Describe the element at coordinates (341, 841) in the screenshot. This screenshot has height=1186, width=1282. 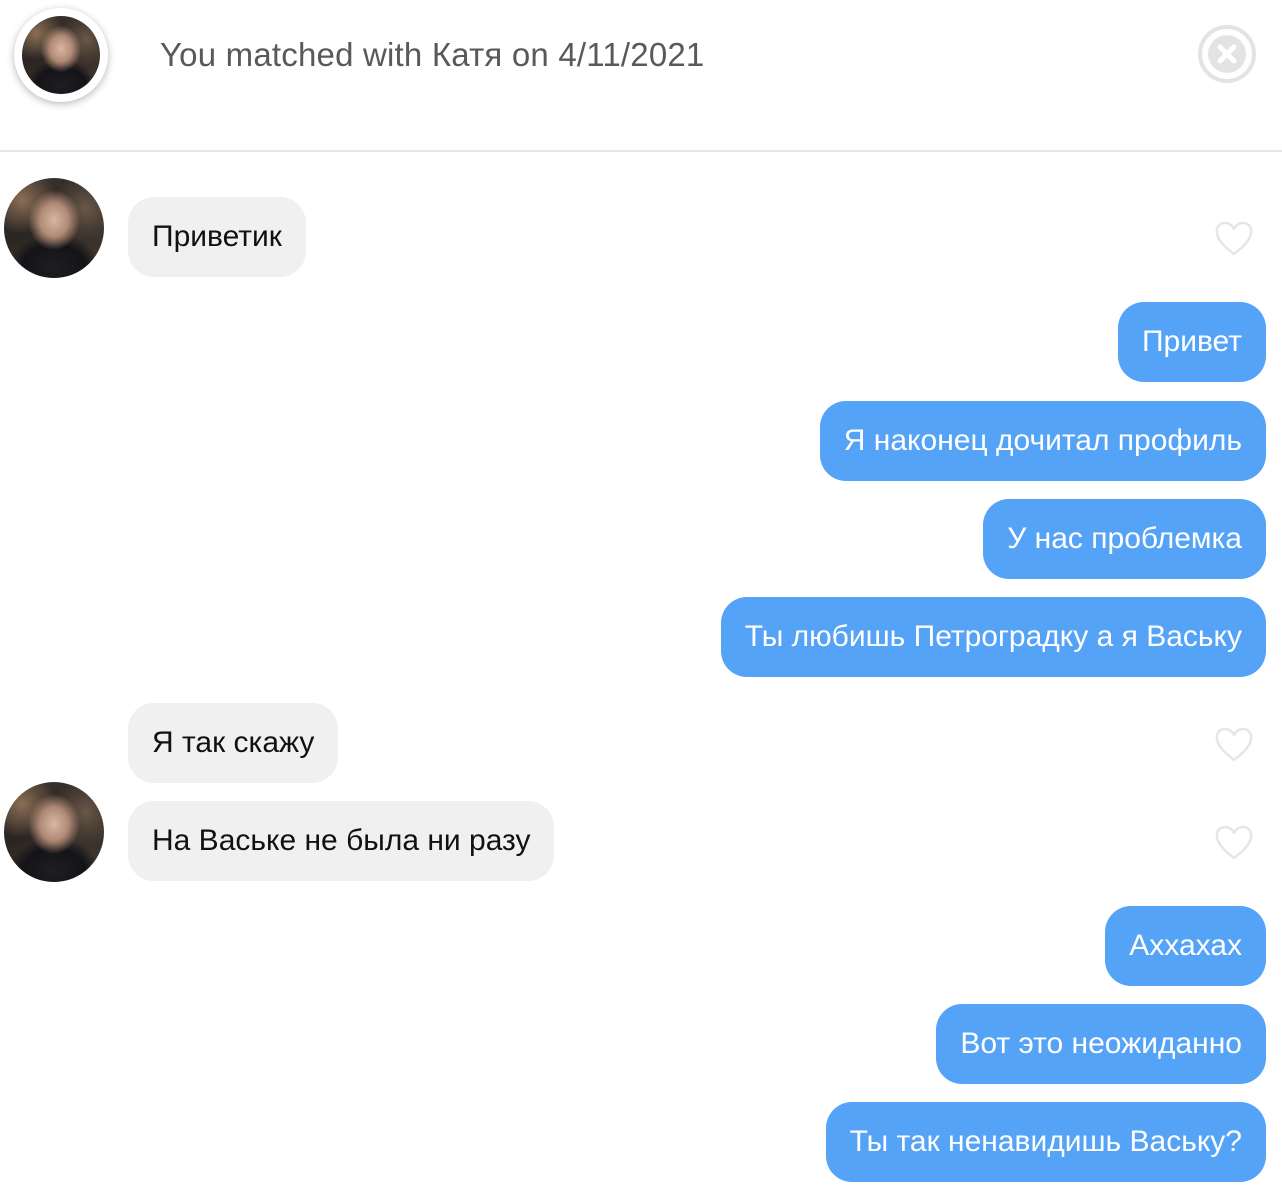
I see `message-bubble-incoming: На Ваське не была ни разу` at that location.